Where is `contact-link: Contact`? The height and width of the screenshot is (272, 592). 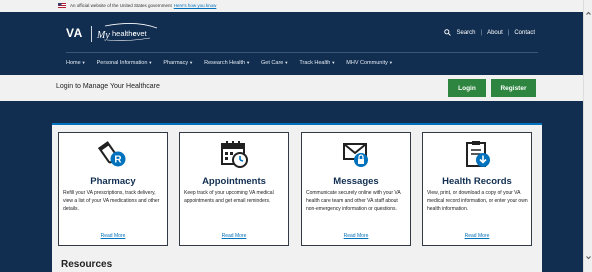
contact-link: Contact is located at coordinates (524, 33).